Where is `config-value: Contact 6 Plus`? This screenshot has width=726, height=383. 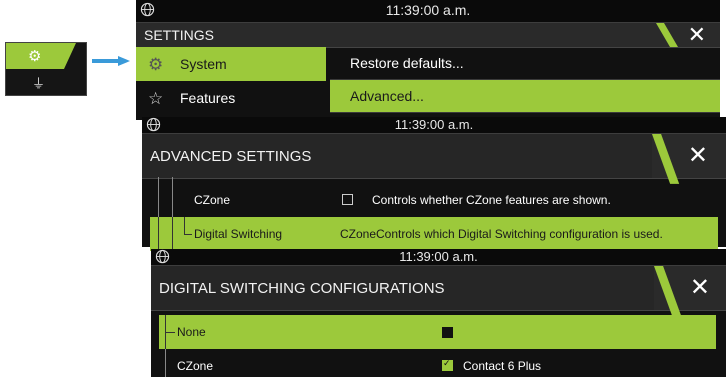 config-value: Contact 6 Plus is located at coordinates (502, 366).